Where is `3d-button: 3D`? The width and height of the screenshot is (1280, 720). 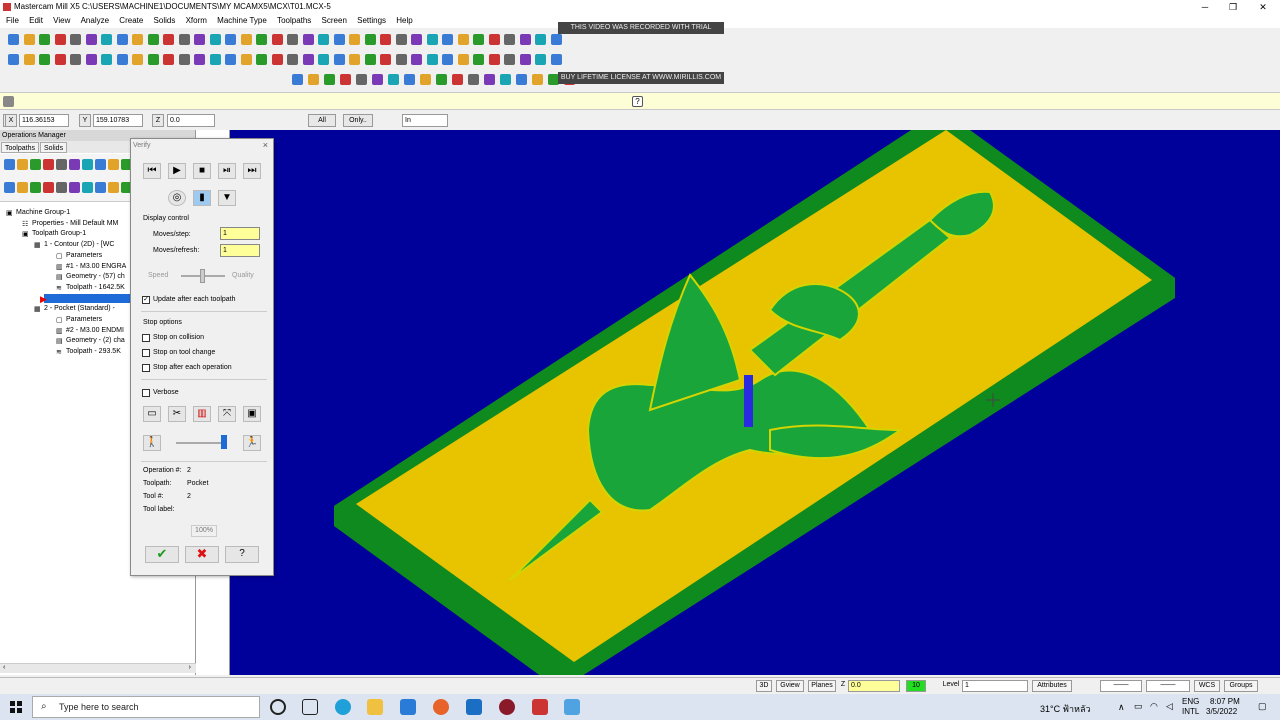
3d-button: 3D is located at coordinates (764, 686).